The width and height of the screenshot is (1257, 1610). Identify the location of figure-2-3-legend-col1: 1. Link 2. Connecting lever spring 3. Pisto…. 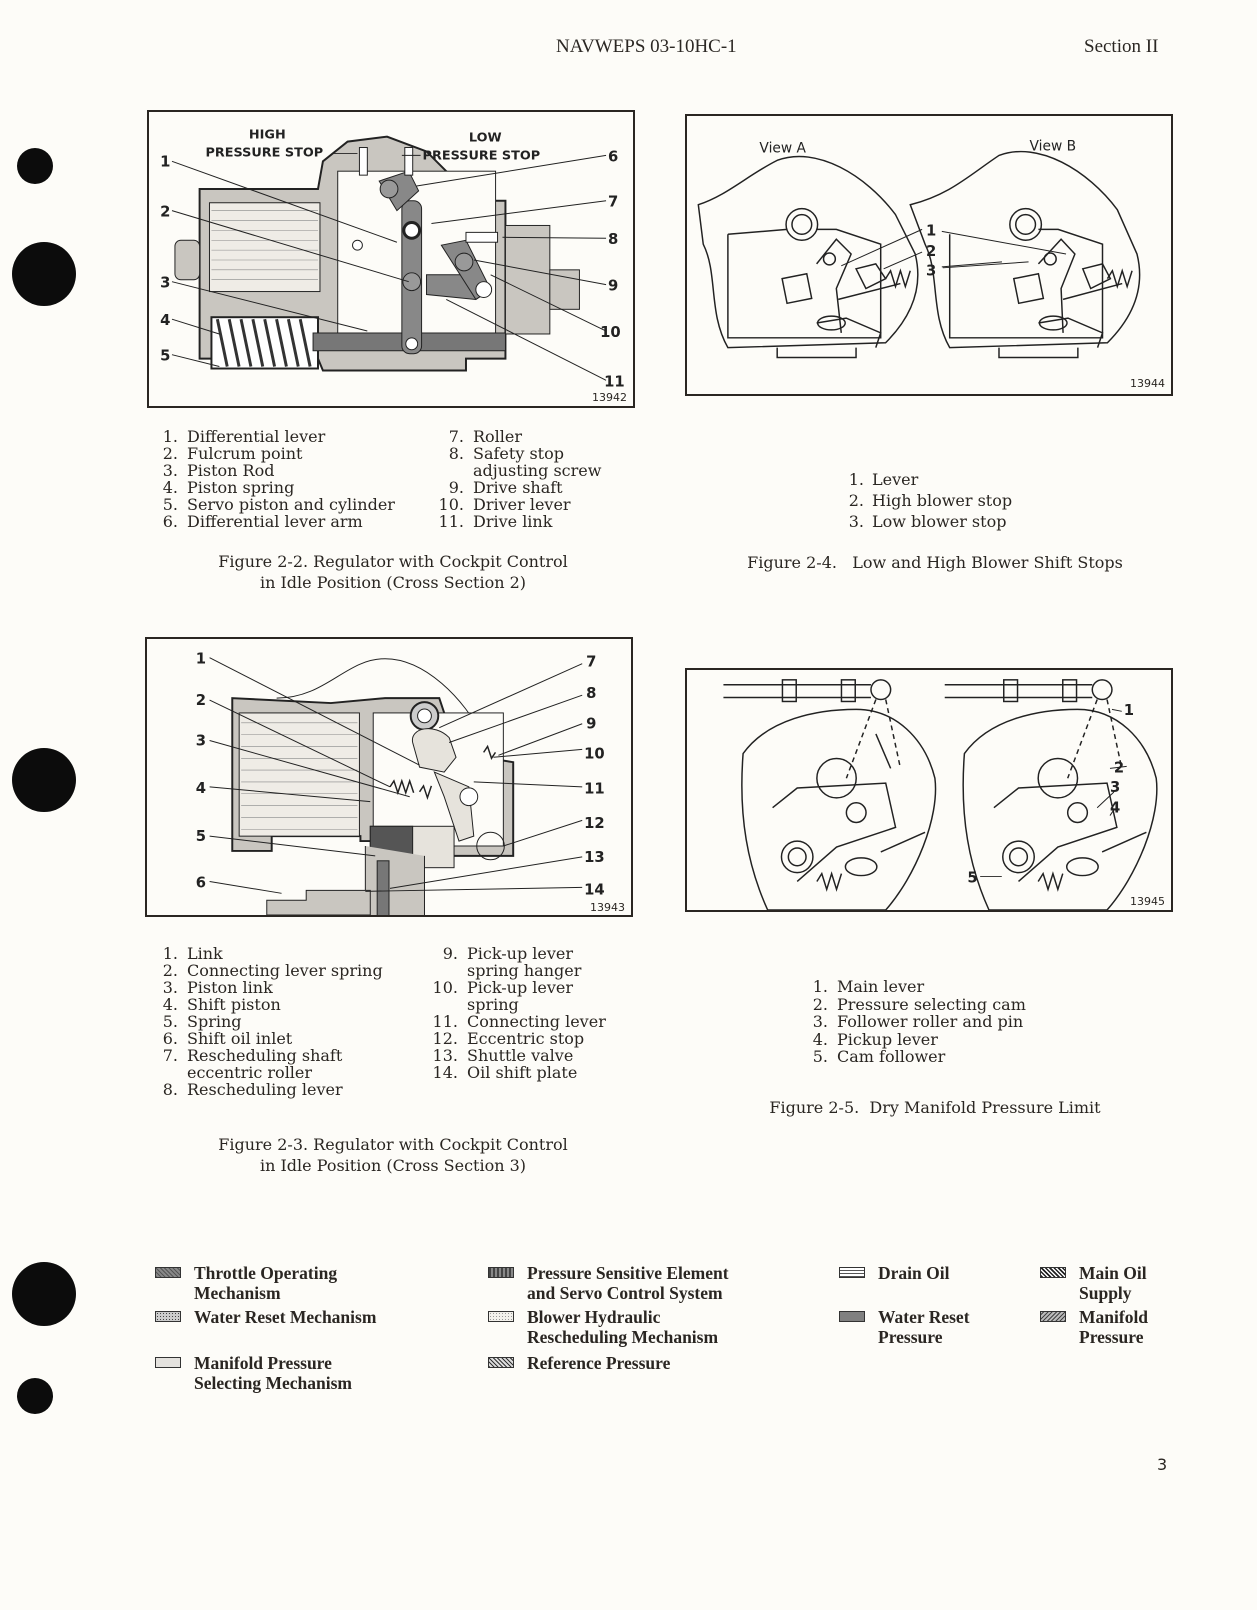
(269, 1021).